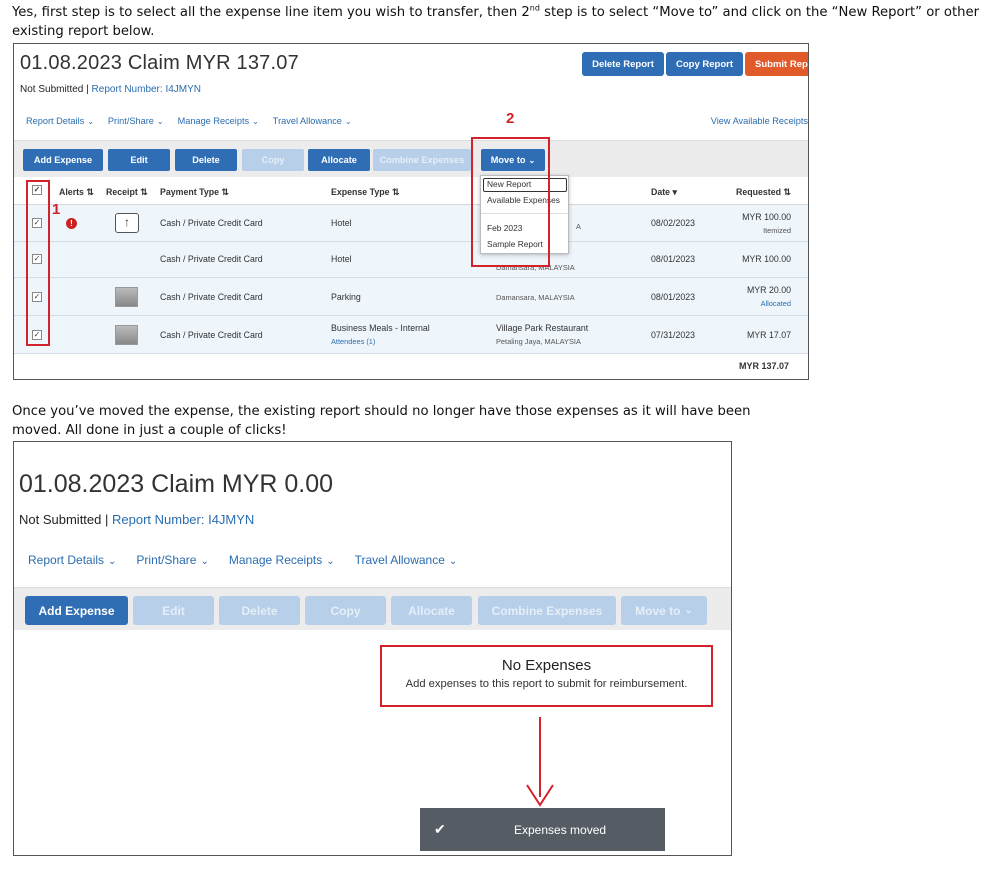 The height and width of the screenshot is (871, 999). I want to click on toast-message: Expenses moved, so click(560, 829).